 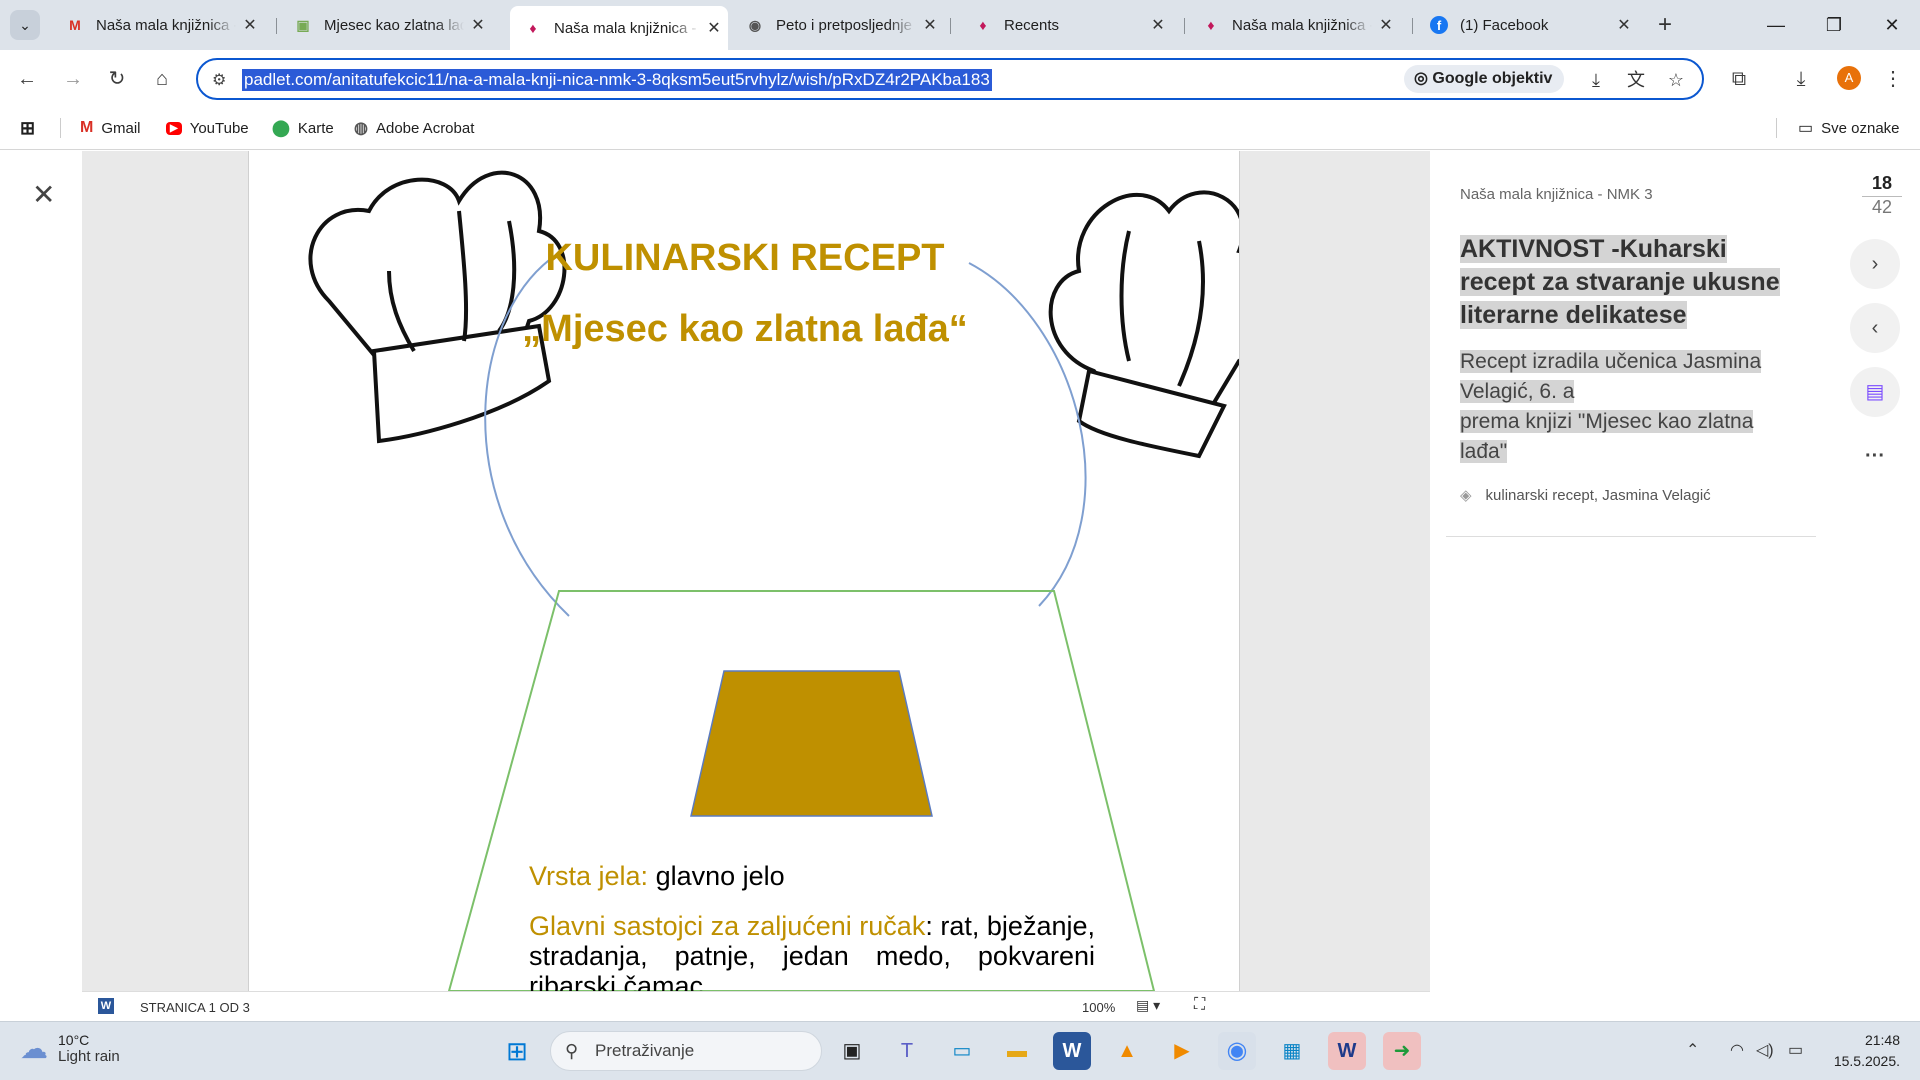 I want to click on post-tags: ◈ kulinarski recept, Jasmina Velagić, so click(x=1585, y=495).